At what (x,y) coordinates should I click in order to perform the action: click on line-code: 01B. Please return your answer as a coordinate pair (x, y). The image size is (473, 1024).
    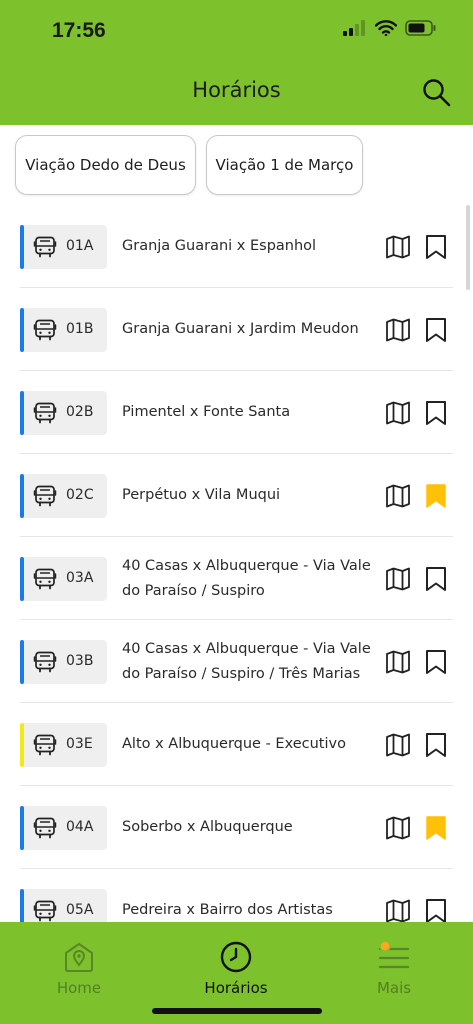
    Looking at the image, I should click on (80, 329).